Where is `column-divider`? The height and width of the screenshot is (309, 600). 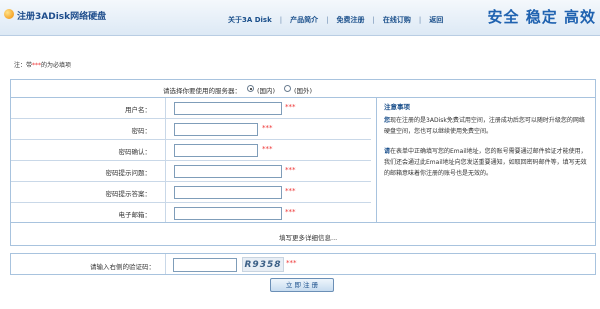 column-divider is located at coordinates (376, 160).